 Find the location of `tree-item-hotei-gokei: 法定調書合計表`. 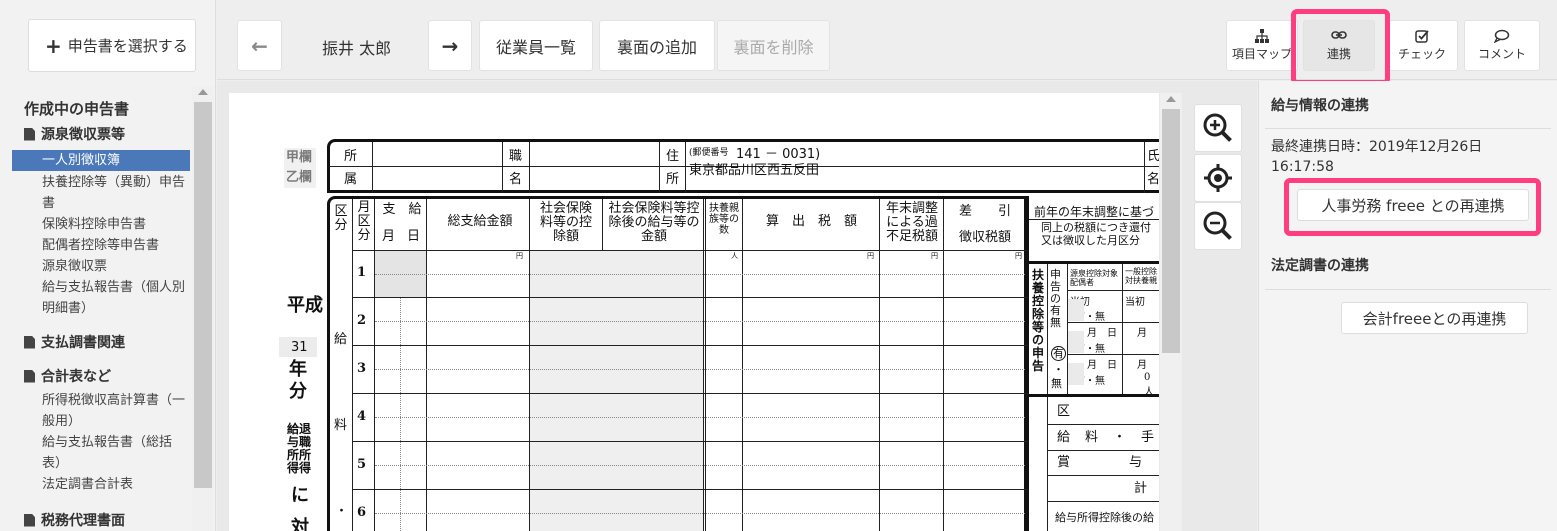

tree-item-hotei-gokei: 法定調書合計表 is located at coordinates (115, 484).